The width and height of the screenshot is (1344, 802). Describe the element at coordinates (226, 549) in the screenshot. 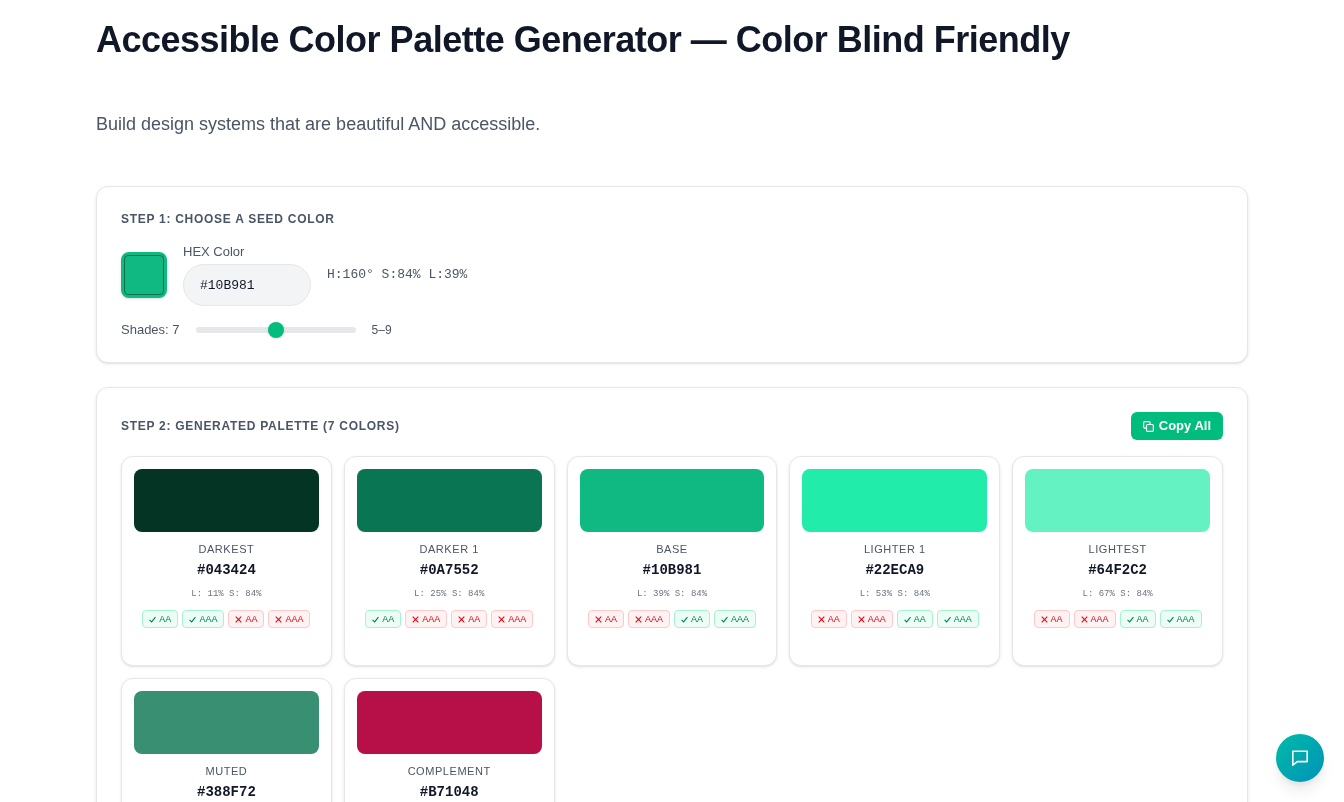

I see `color-name: DARKEST` at that location.